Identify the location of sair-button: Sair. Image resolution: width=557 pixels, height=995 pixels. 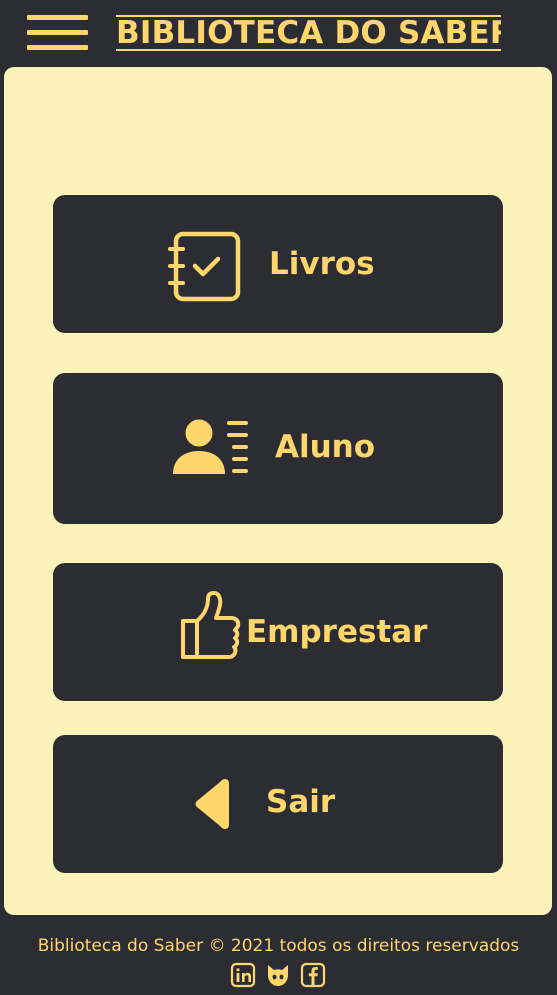
(278, 804).